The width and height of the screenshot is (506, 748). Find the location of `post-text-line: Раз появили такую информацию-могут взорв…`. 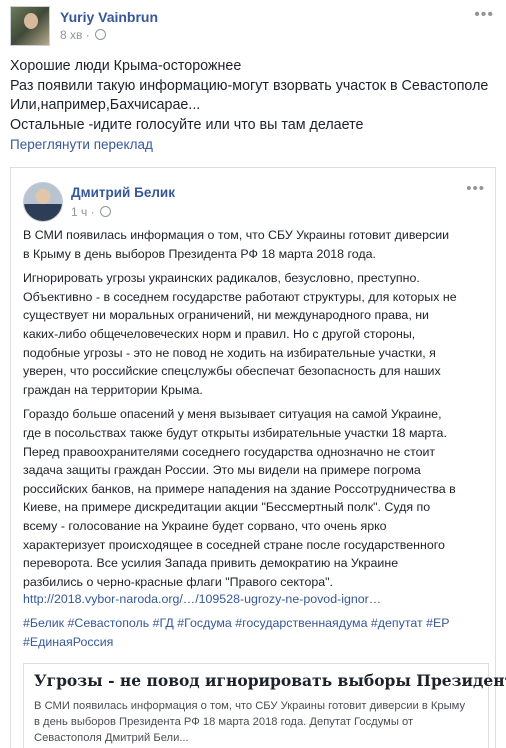

post-text-line: Раз появили такую информацию-могут взорв… is located at coordinates (249, 85).